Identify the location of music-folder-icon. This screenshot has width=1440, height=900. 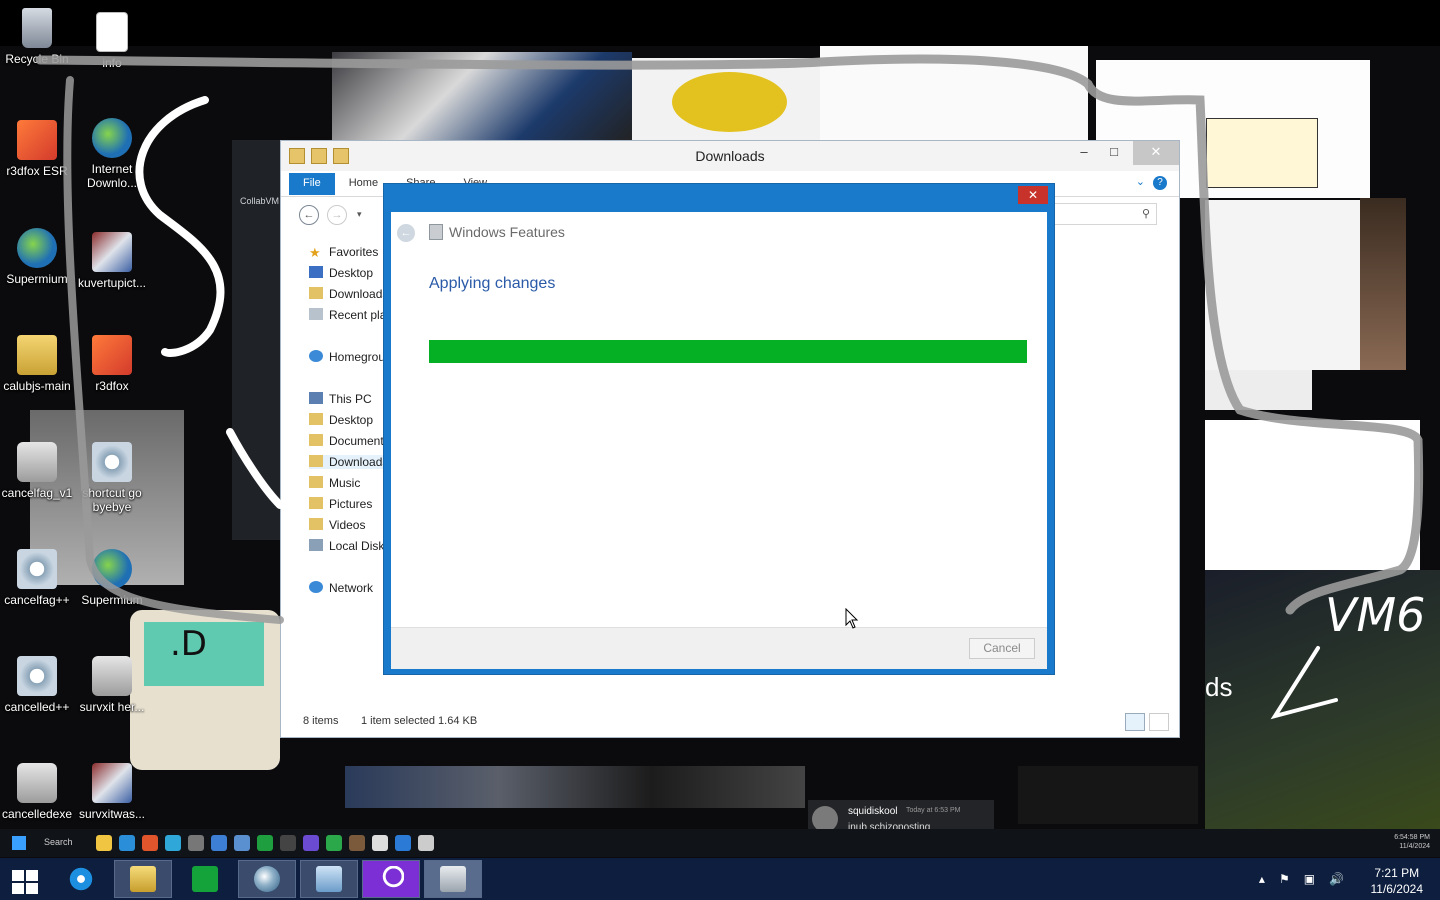
(316, 482).